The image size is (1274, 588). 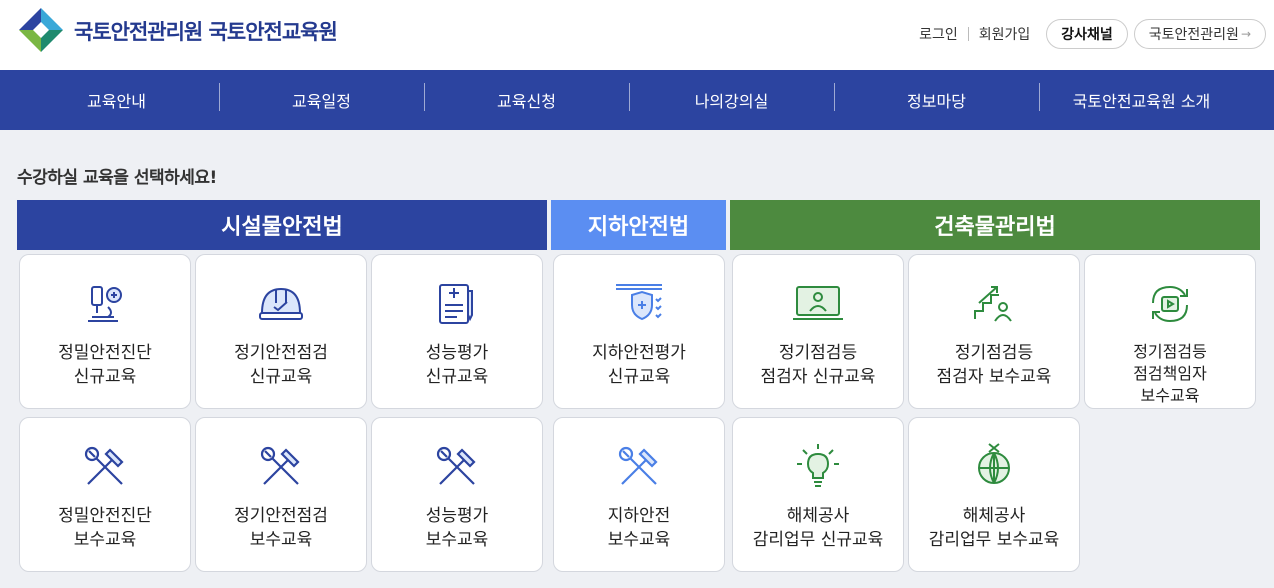 I want to click on refresh-play-icon, so click(x=1170, y=304).